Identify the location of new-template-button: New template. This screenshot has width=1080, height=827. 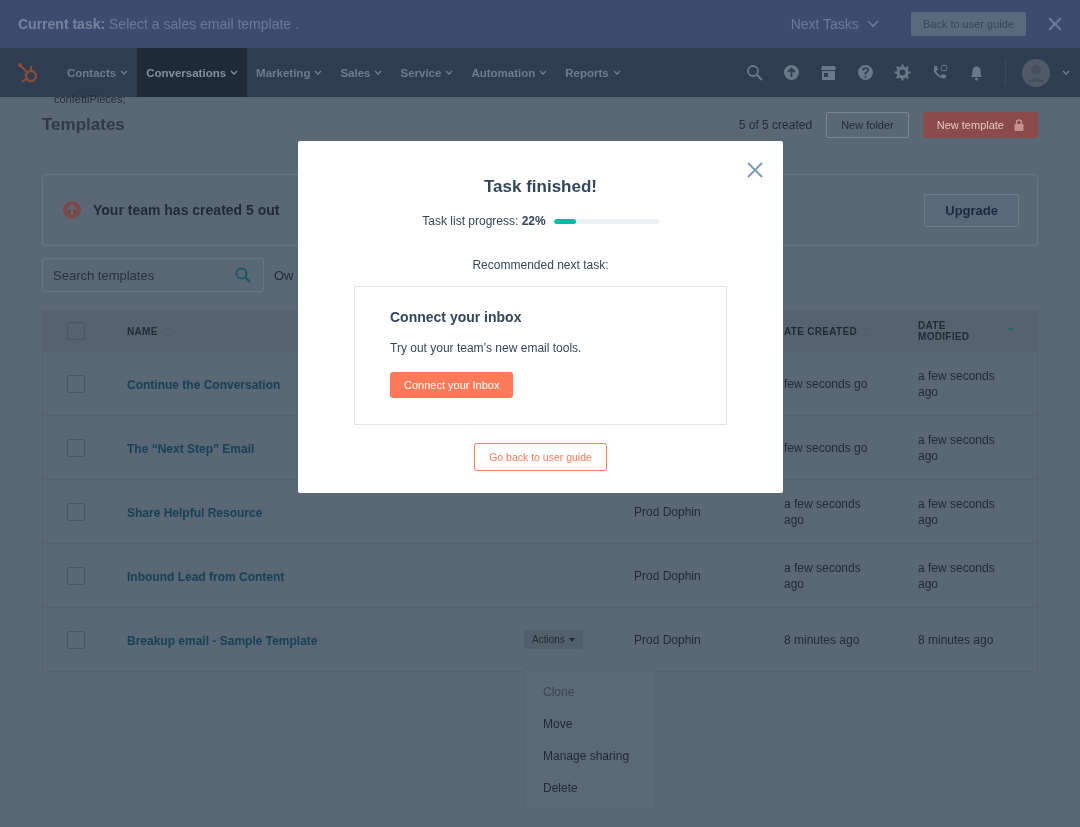
(980, 125).